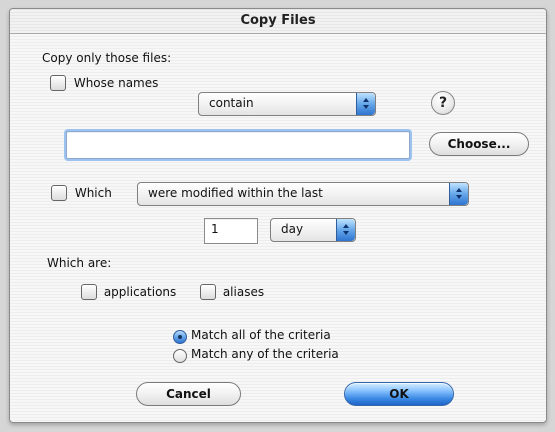  Describe the element at coordinates (180, 337) in the screenshot. I see `match-all-radio` at that location.